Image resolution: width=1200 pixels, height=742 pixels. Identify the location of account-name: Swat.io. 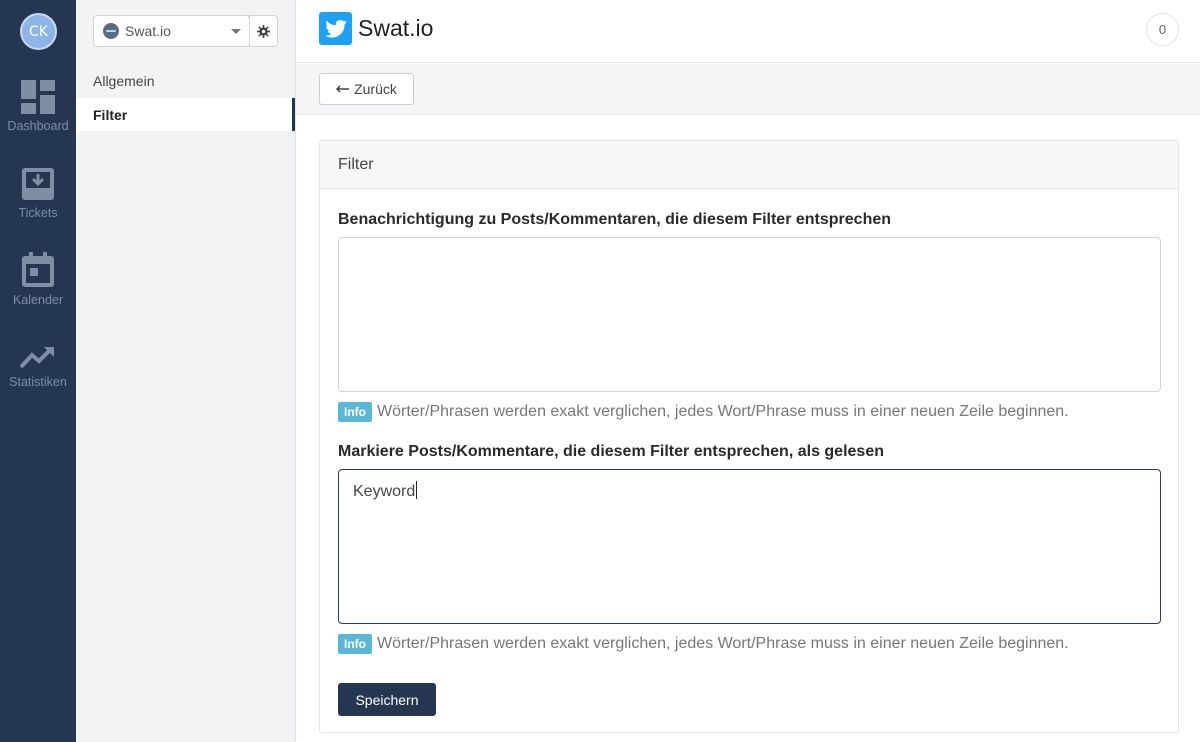
(148, 31).